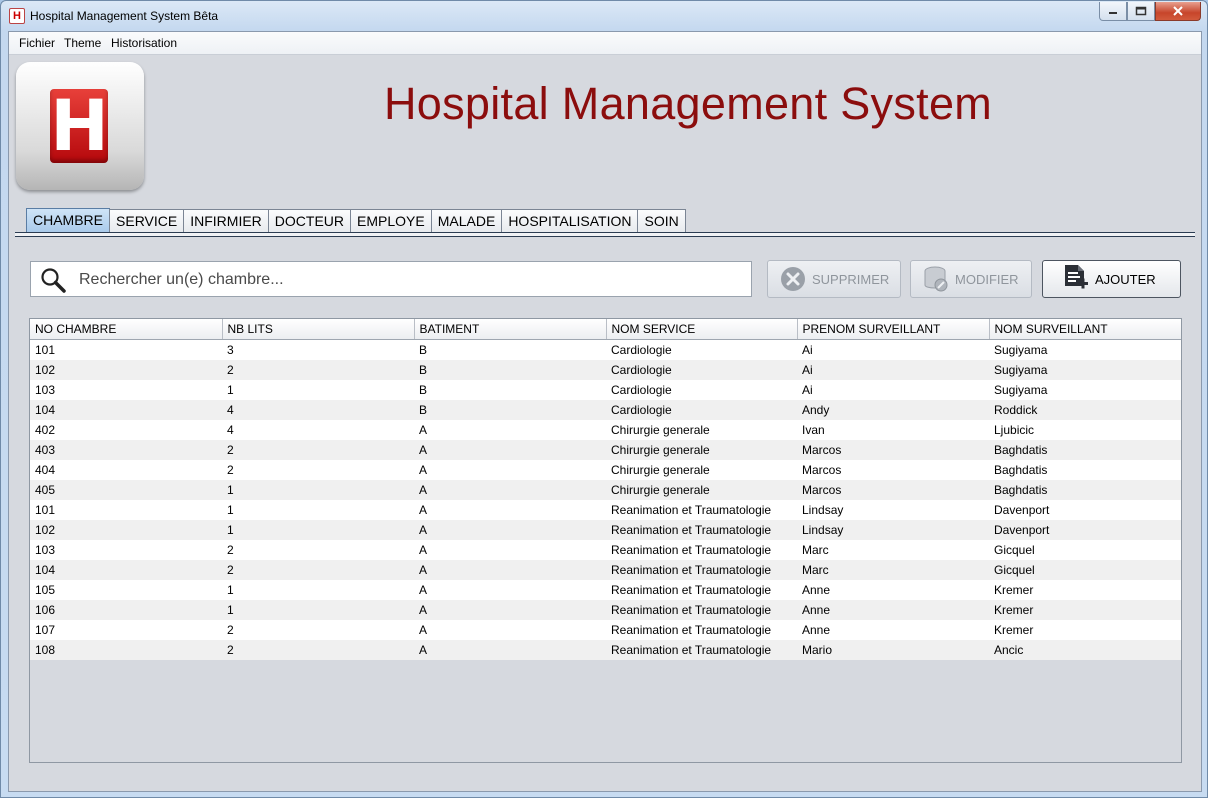 This screenshot has height=798, width=1208. Describe the element at coordinates (126, 329) in the screenshot. I see `column-header: NO CHAMBRE` at that location.